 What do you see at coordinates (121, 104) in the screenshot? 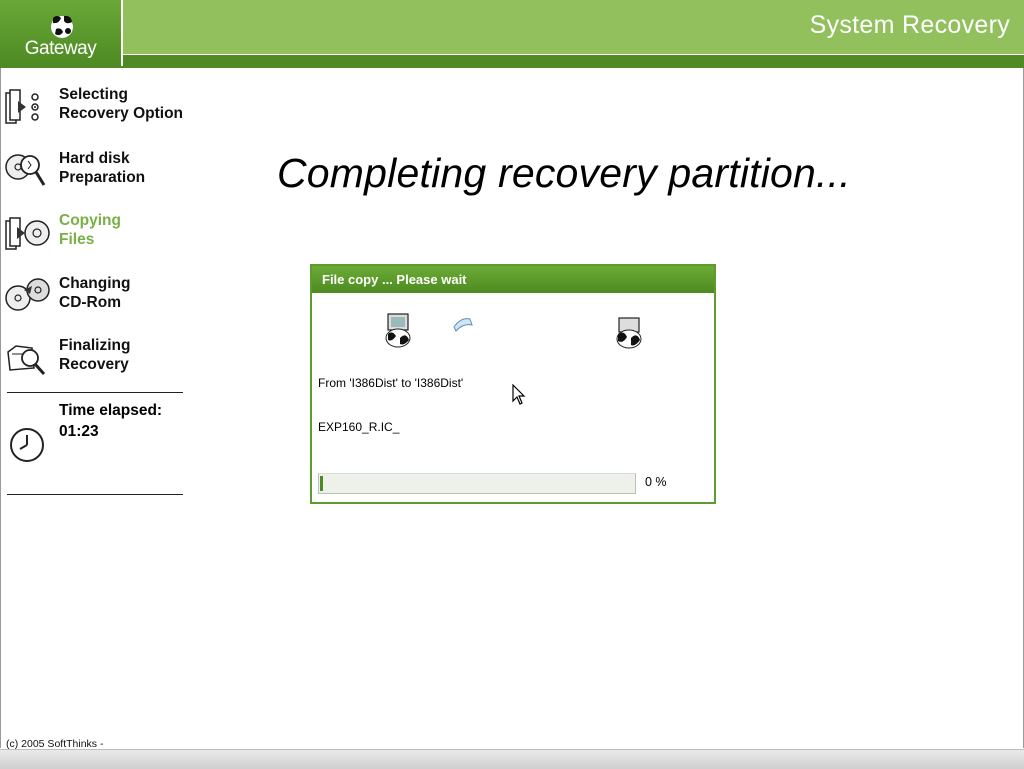
I see `step-label: Selecting Recovery Option` at bounding box center [121, 104].